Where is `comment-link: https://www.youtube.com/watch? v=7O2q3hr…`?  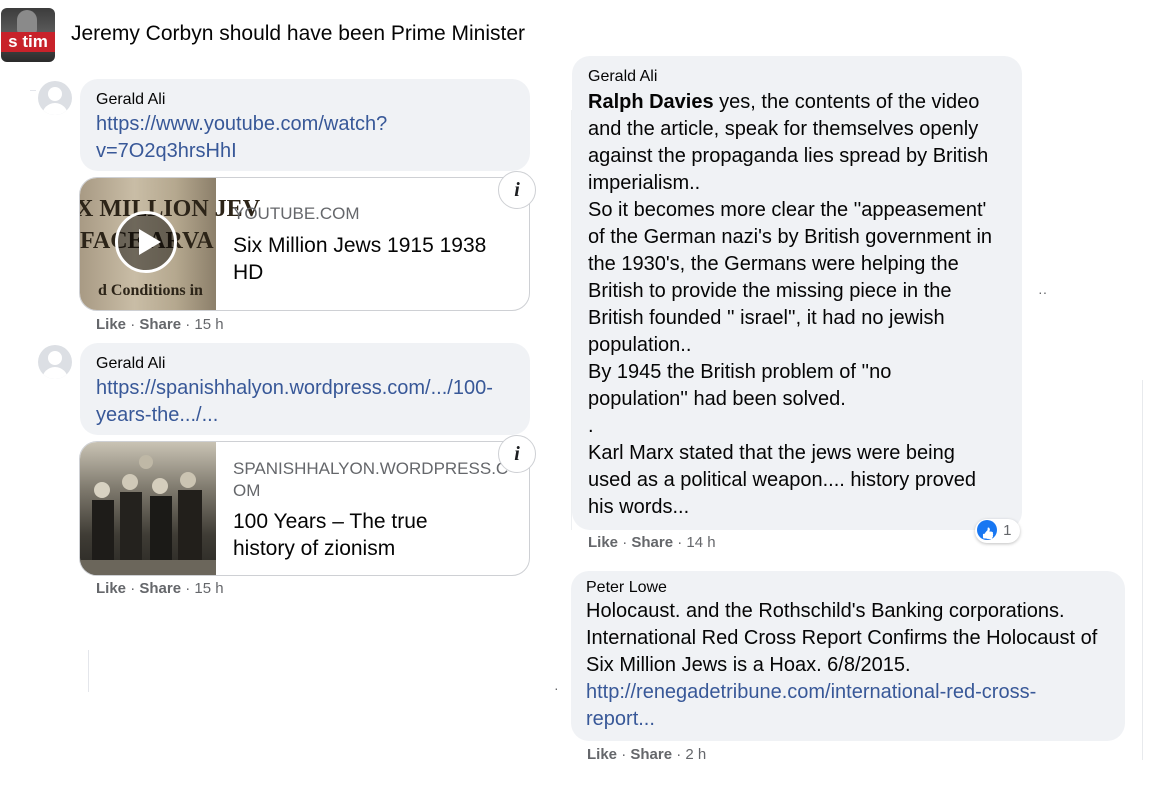 comment-link: https://www.youtube.com/watch? v=7O2q3hr… is located at coordinates (241, 138).